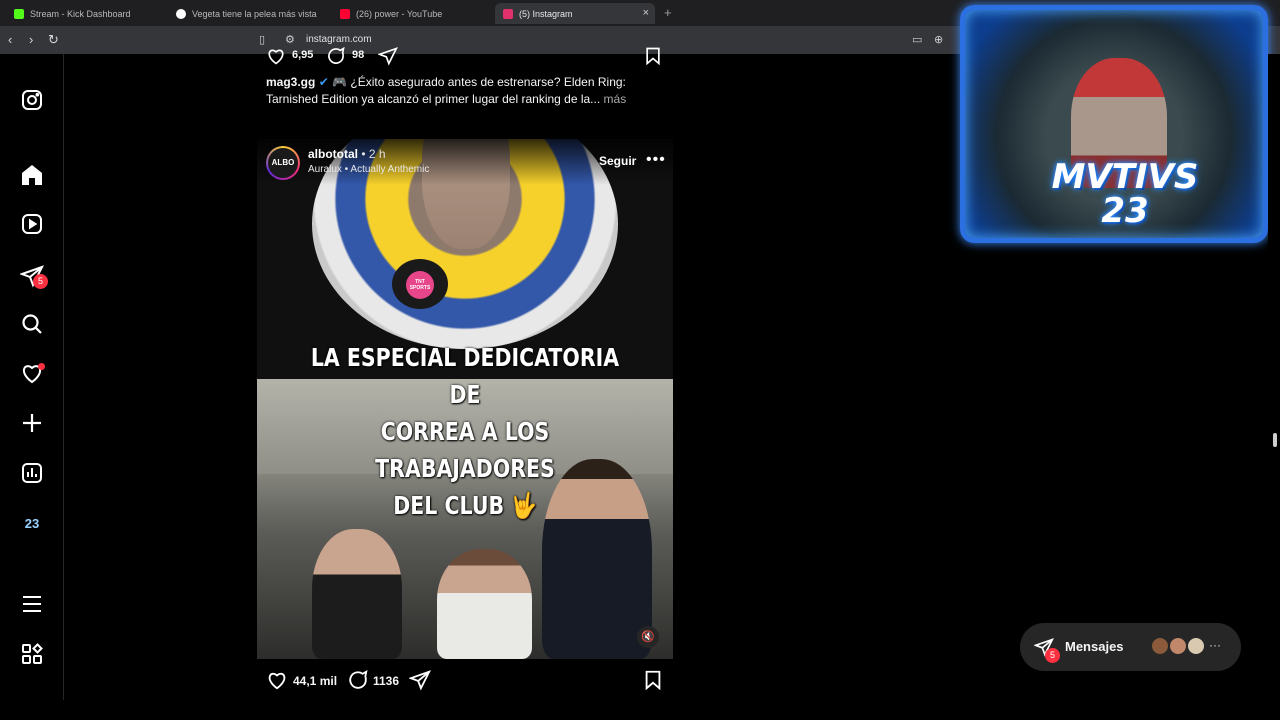 Image resolution: width=1280 pixels, height=720 pixels. Describe the element at coordinates (32, 100) in the screenshot. I see `instagram-logo-icon` at that location.